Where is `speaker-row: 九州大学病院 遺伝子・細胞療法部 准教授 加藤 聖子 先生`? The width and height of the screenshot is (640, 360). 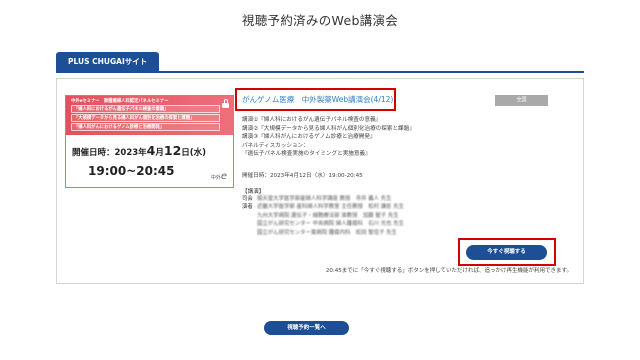
speaker-row: 九州大学病院 遺伝子・細胞療法部 准教授 加藤 聖子 先生 is located at coordinates (323, 216).